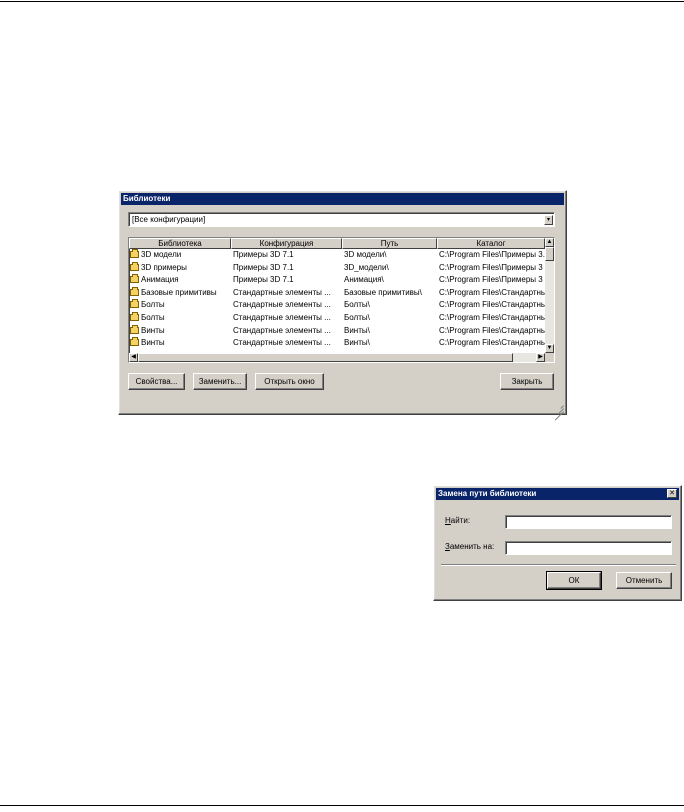 Image resolution: width=684 pixels, height=812 pixels. What do you see at coordinates (588, 548) in the screenshot?
I see `replace-with-field` at bounding box center [588, 548].